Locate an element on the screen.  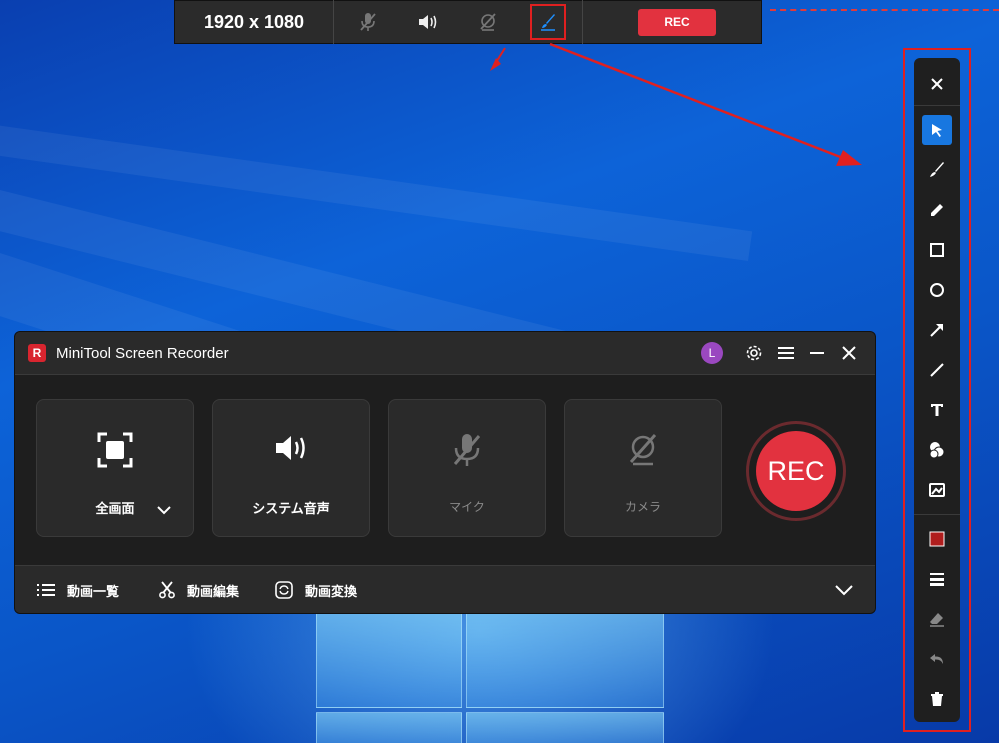
circle-icon is located at coordinates (937, 290).